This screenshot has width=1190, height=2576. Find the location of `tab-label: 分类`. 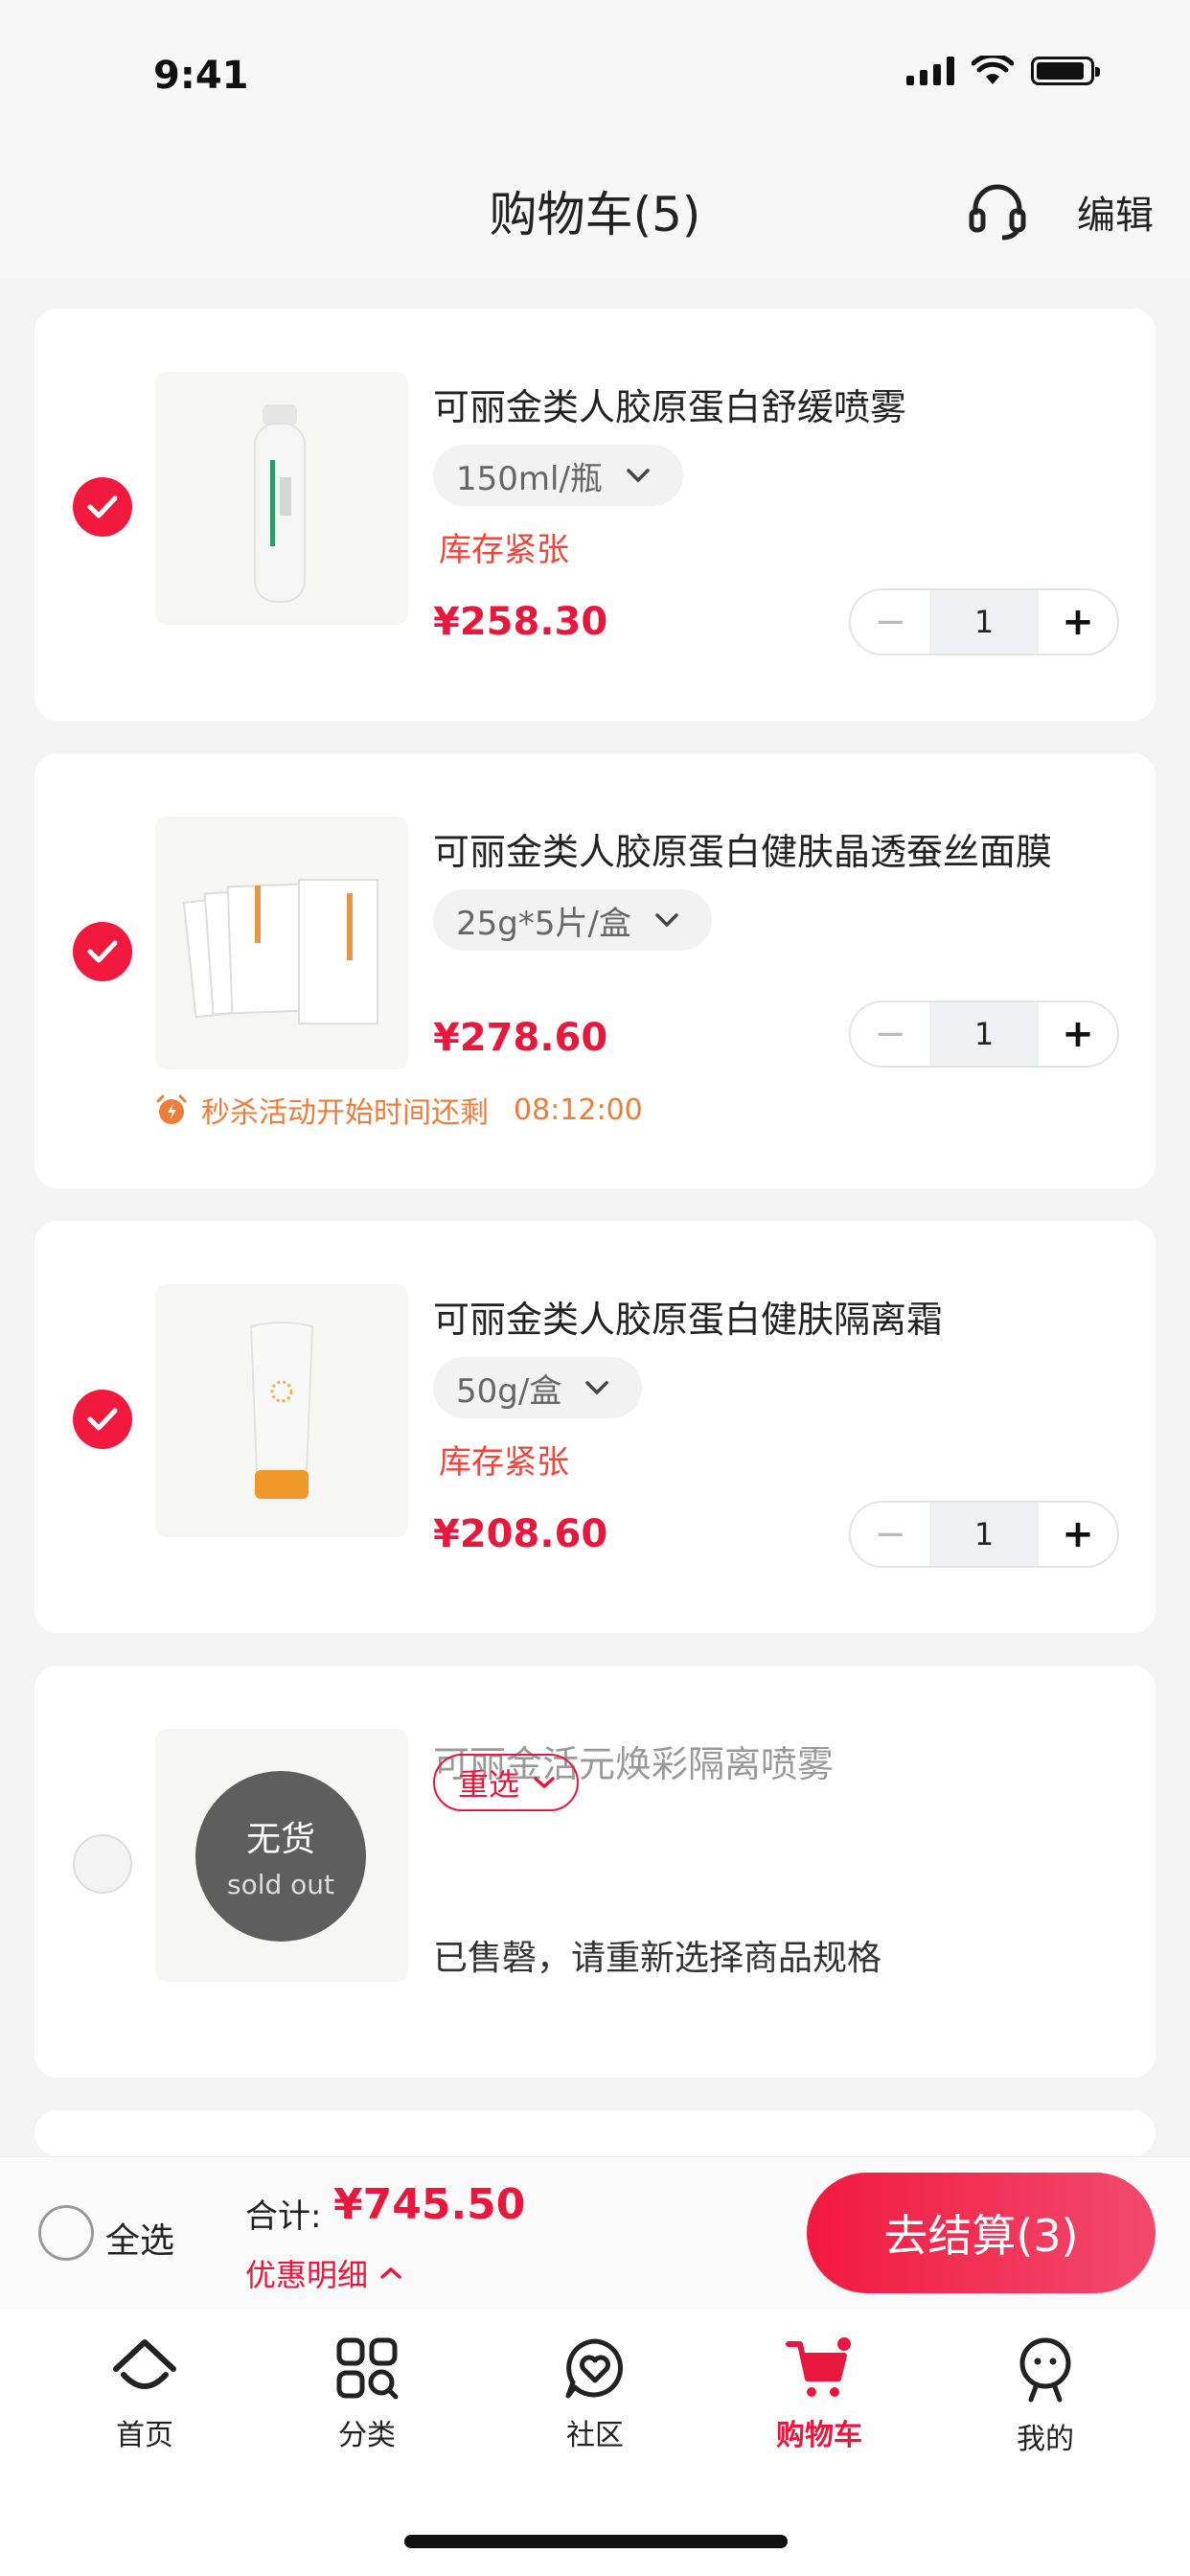

tab-label: 分类 is located at coordinates (367, 2435).